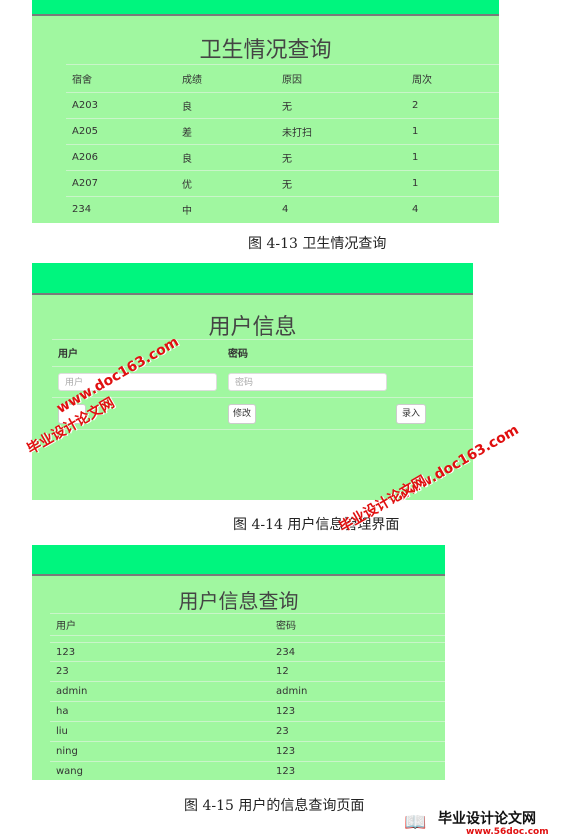  I want to click on table-cell: 2, so click(452, 105).